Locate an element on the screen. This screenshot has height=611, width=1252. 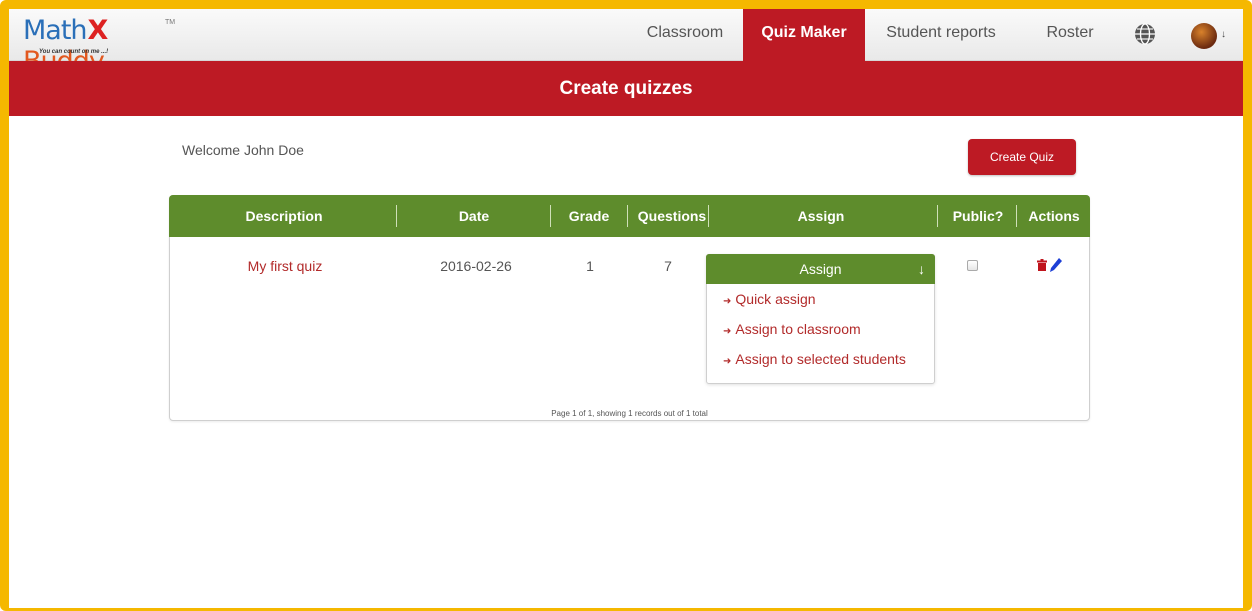
assign-option-label: Quick assign is located at coordinates (775, 299).